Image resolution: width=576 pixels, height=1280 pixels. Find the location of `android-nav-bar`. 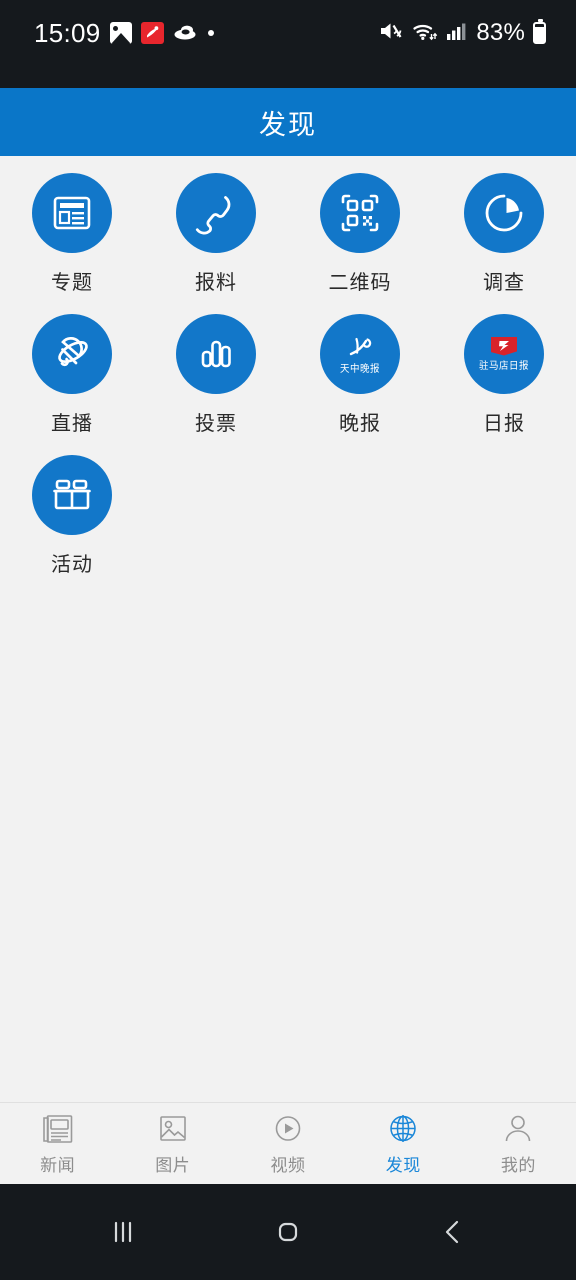

android-nav-bar is located at coordinates (288, 1232).